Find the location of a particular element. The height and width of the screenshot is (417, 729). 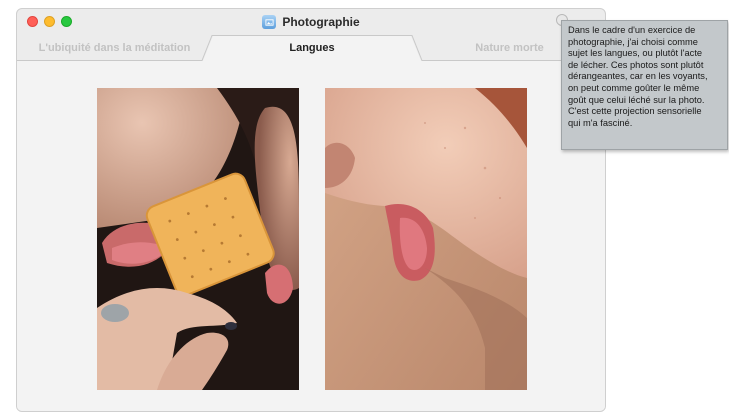

image-icon is located at coordinates (269, 22).